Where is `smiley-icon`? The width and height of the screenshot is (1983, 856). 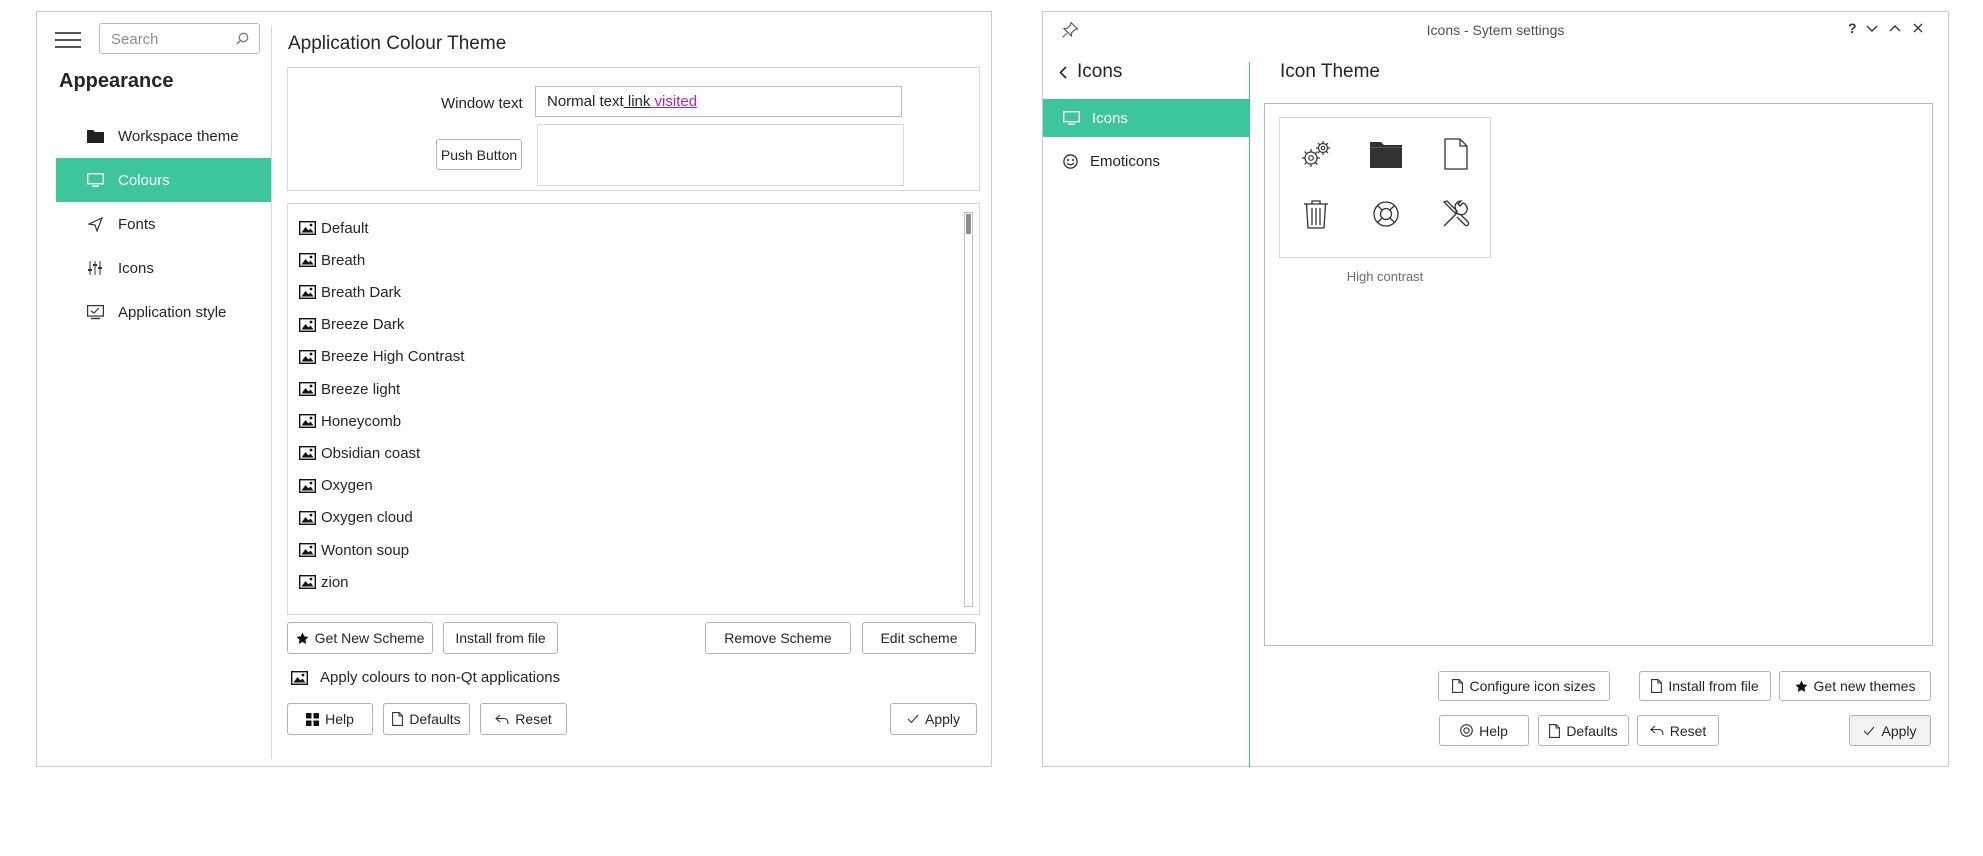 smiley-icon is located at coordinates (1070, 161).